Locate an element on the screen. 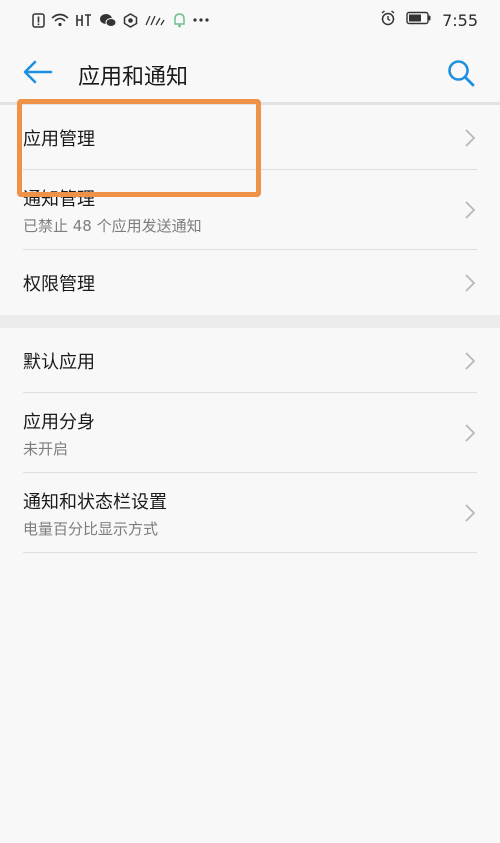  list-item-app-management: 应用管理 is located at coordinates (250, 137).